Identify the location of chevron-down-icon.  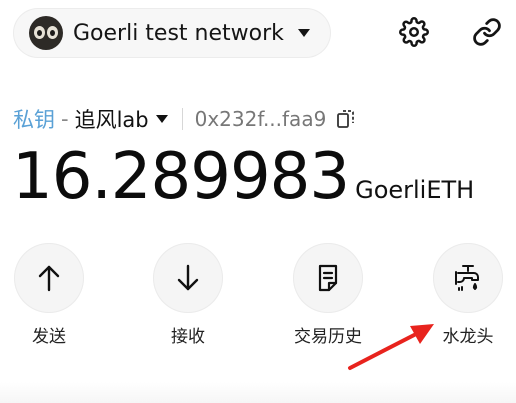
(303, 33).